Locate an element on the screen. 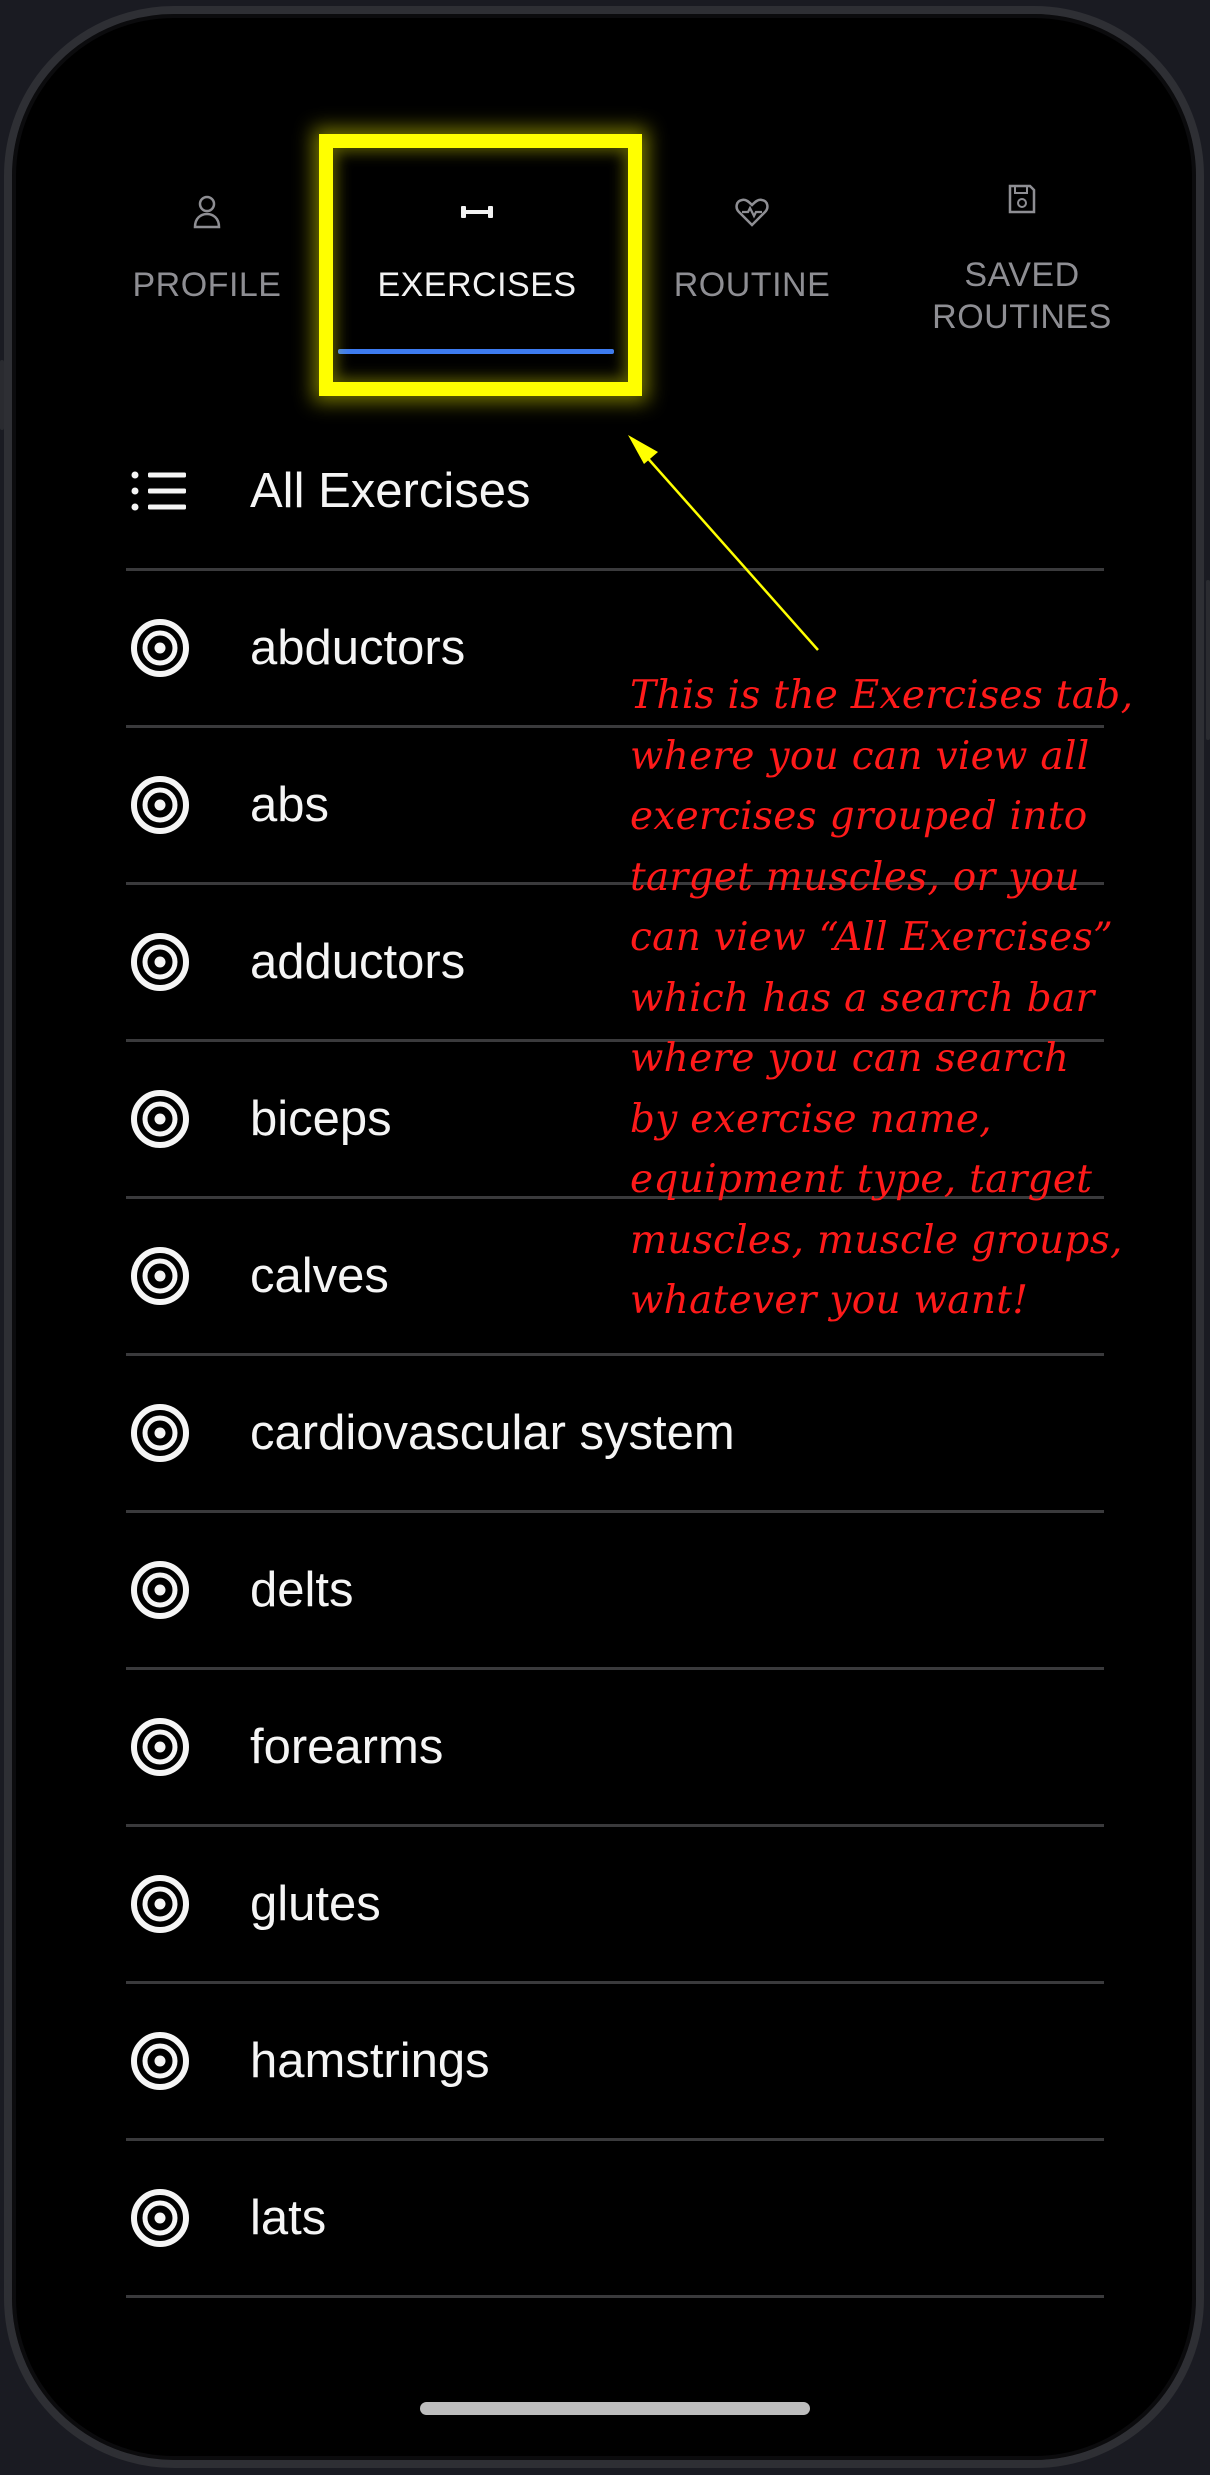  side-button-left is located at coordinates (2, 395).